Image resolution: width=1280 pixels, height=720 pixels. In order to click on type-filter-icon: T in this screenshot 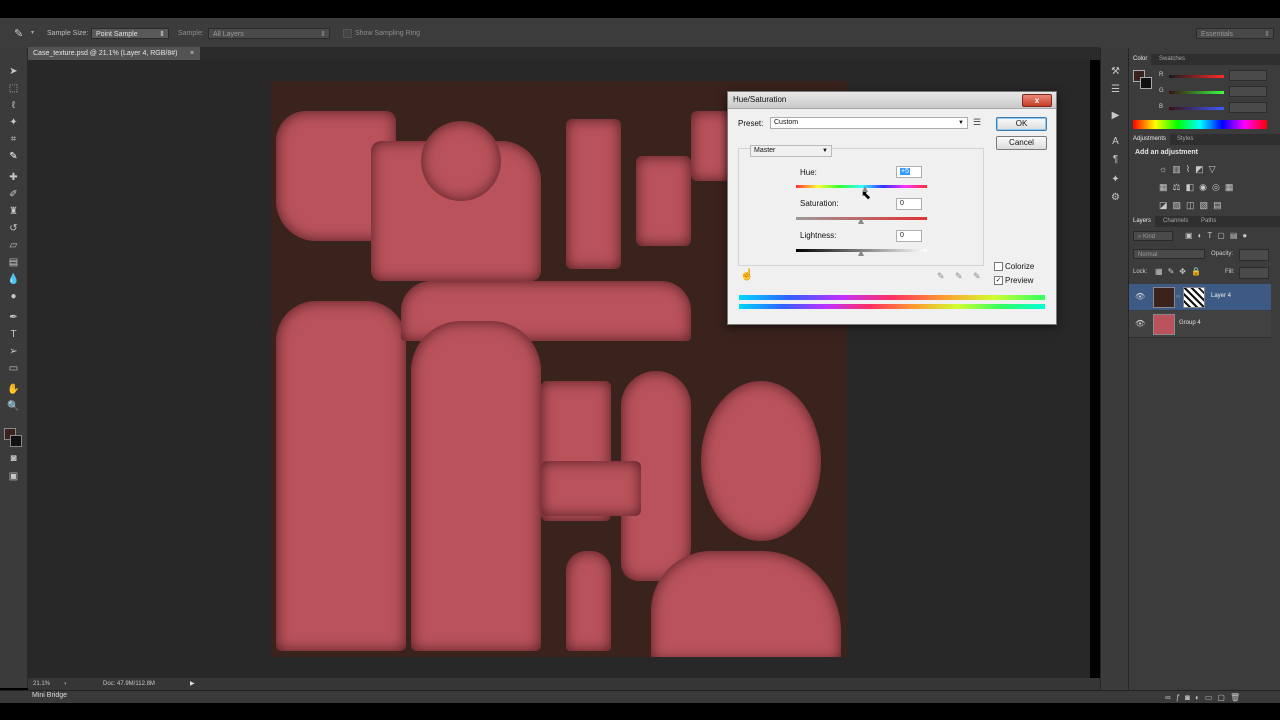, I will do `click(1212, 235)`.